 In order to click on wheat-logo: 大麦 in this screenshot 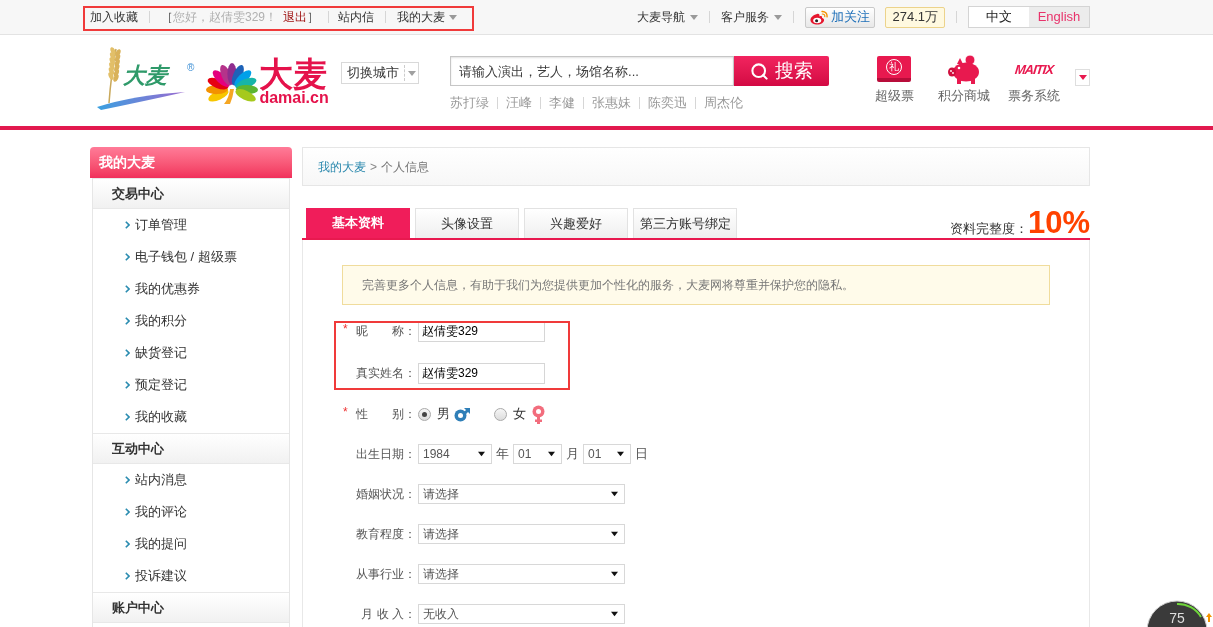, I will do `click(141, 78)`.